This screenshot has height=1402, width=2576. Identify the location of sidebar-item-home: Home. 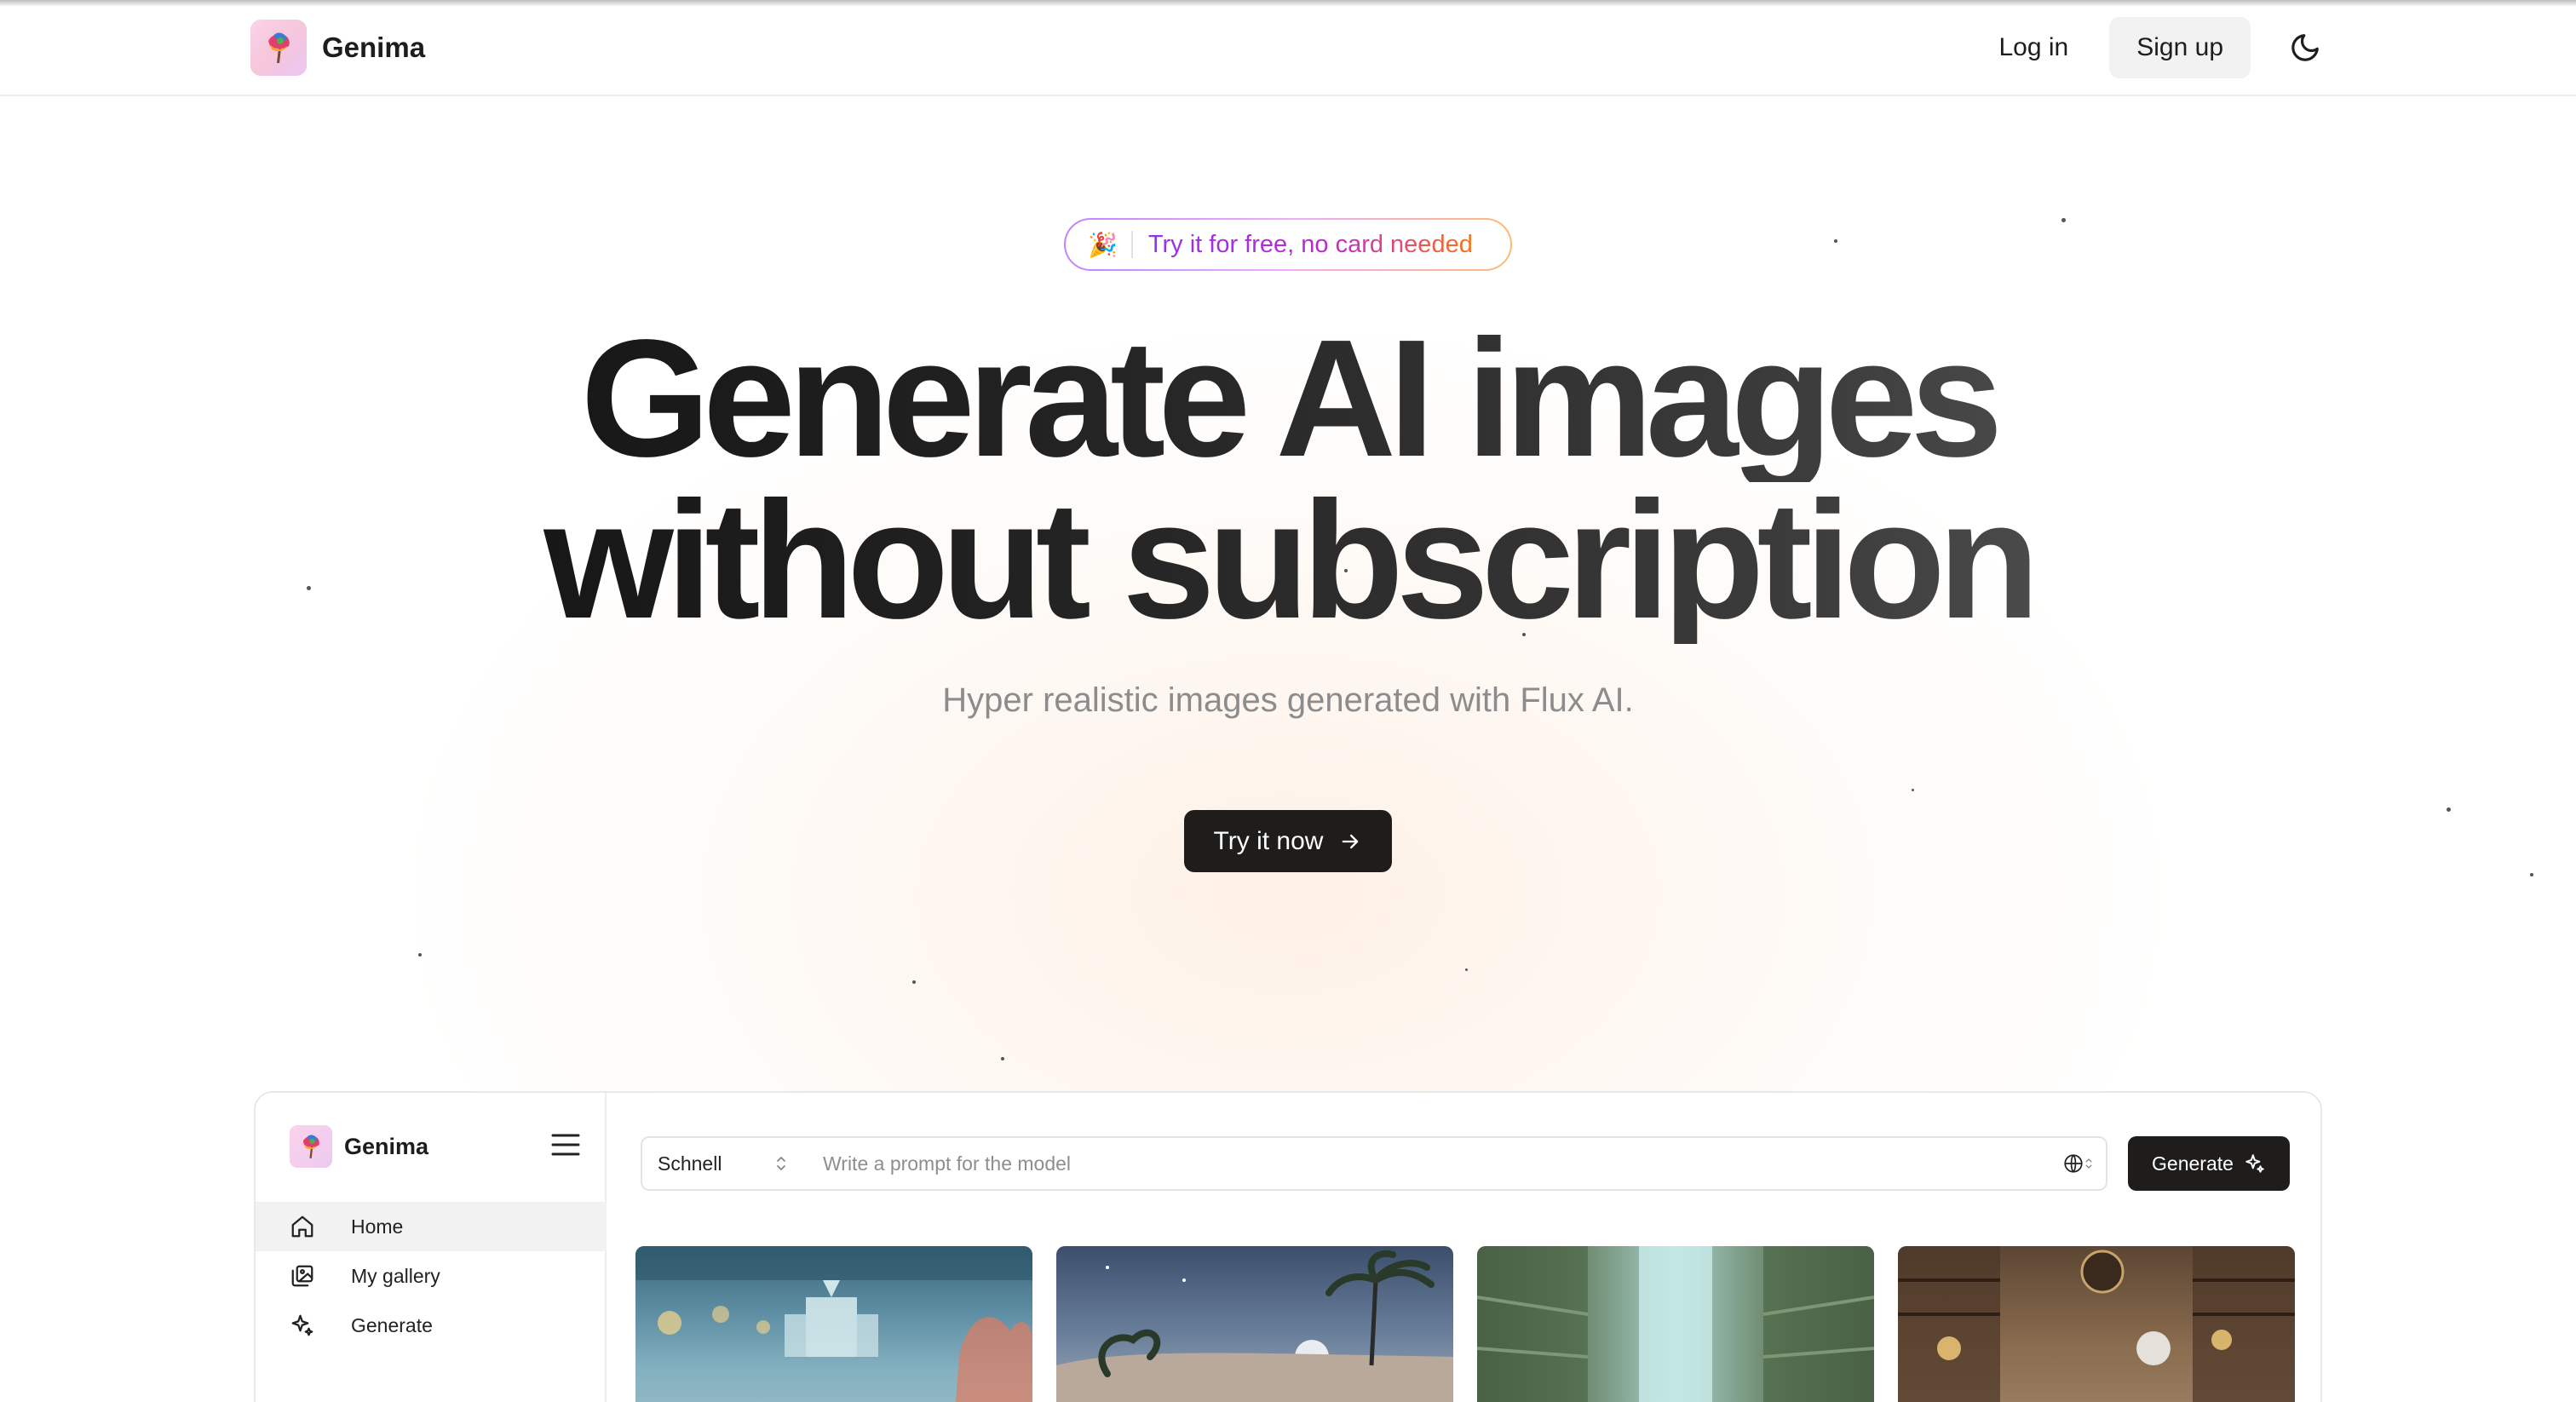
(432, 1226).